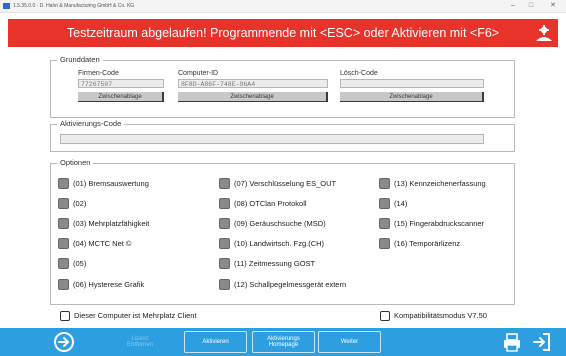 The height and width of the screenshot is (356, 566). What do you see at coordinates (102, 243) in the screenshot?
I see `option-label: (04) MCTC Net ©` at bounding box center [102, 243].